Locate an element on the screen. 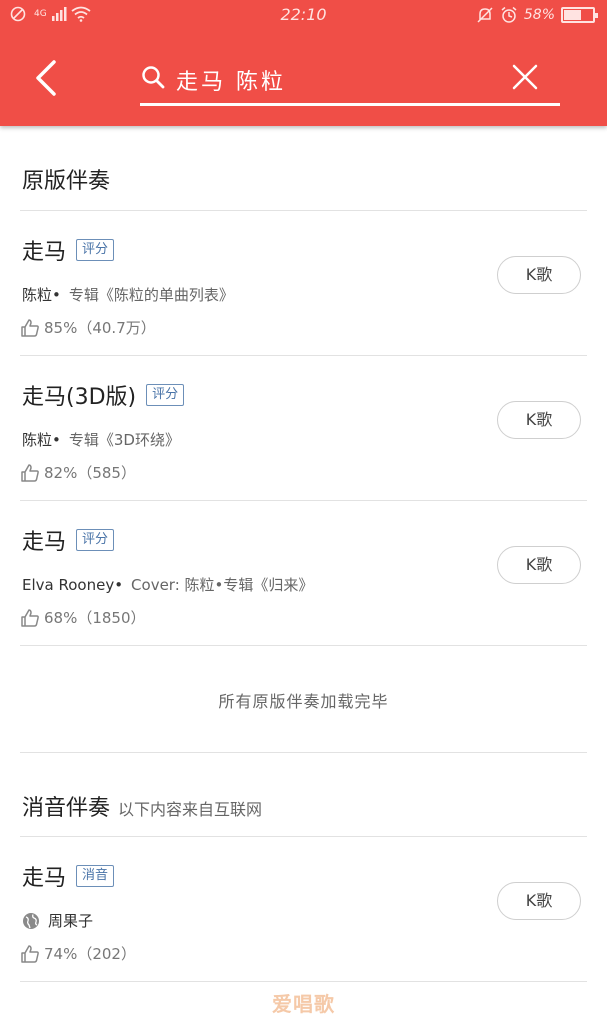  app-header: 4G 22:10 58% 走马 陈粒 is located at coordinates (303, 63).